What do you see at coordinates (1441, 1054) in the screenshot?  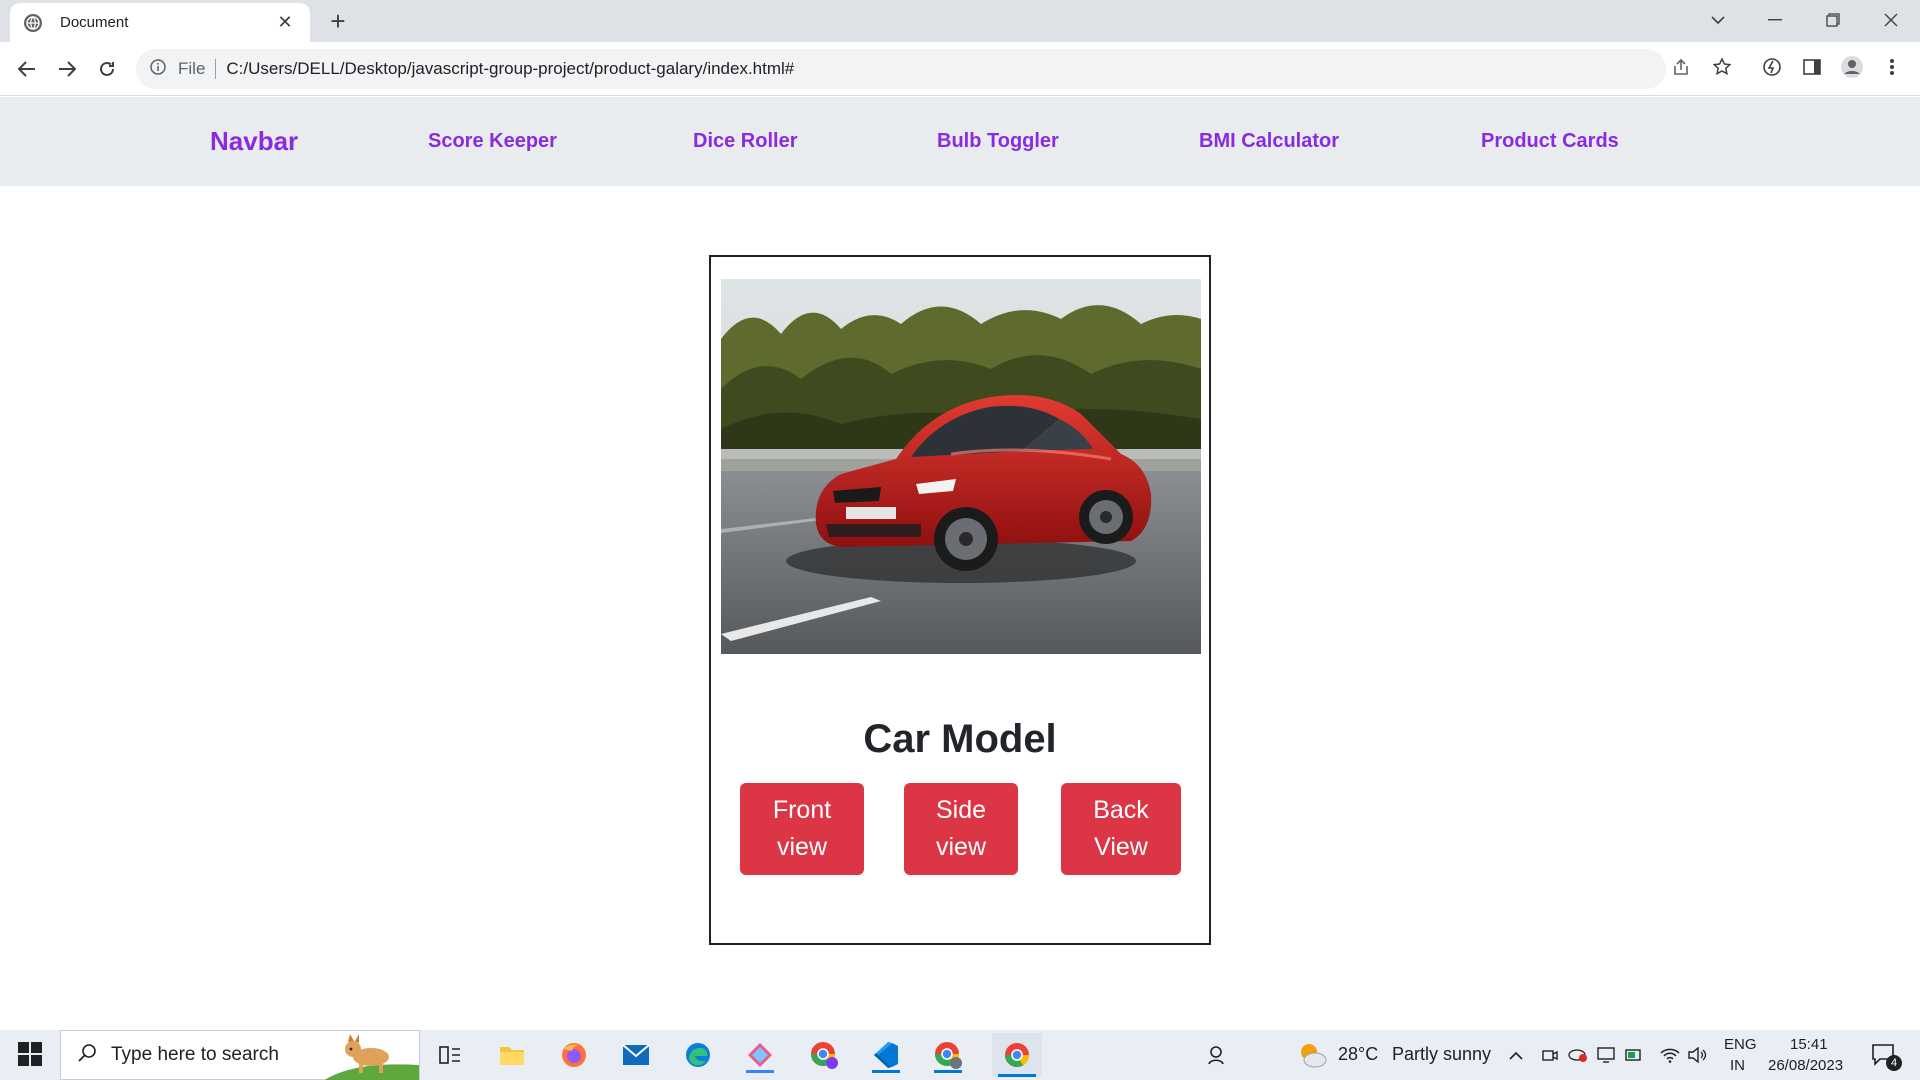 I see `weather-condition: Partly sunny` at bounding box center [1441, 1054].